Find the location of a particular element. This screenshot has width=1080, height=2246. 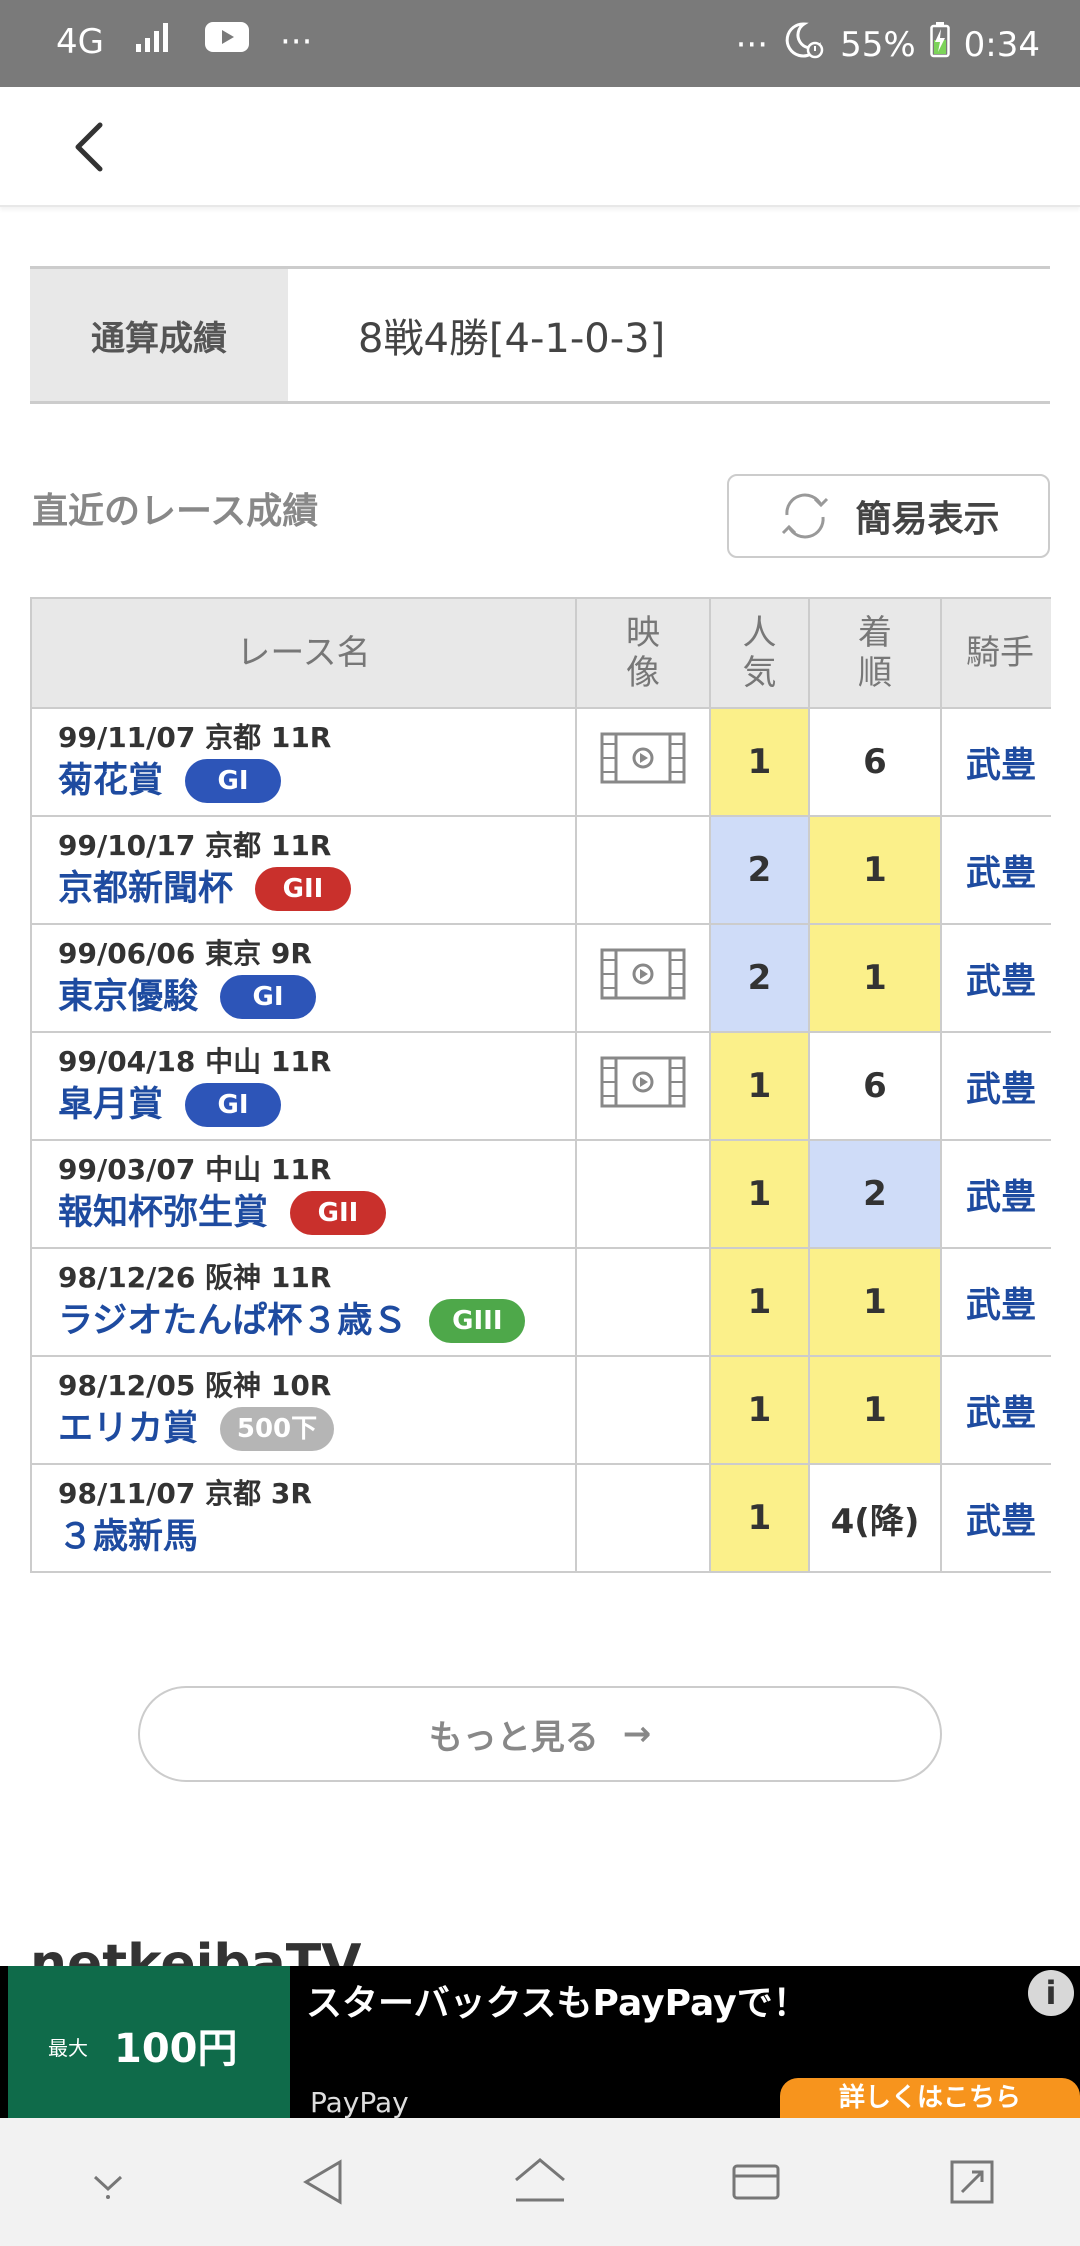

header-finish-line1: 着 is located at coordinates (875, 633).